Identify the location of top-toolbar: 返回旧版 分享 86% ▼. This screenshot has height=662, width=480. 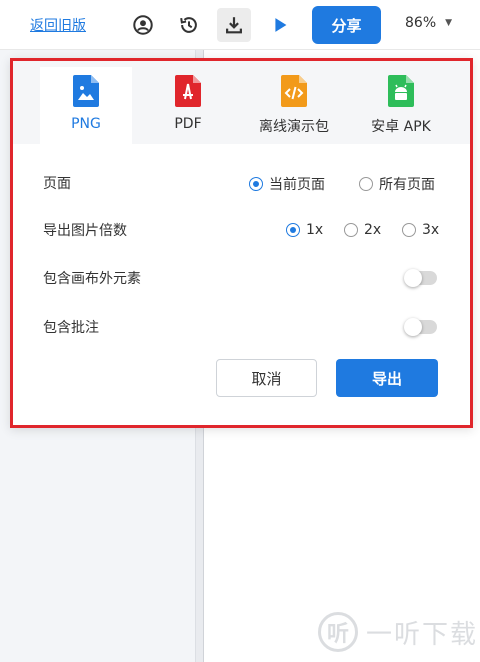
(240, 25).